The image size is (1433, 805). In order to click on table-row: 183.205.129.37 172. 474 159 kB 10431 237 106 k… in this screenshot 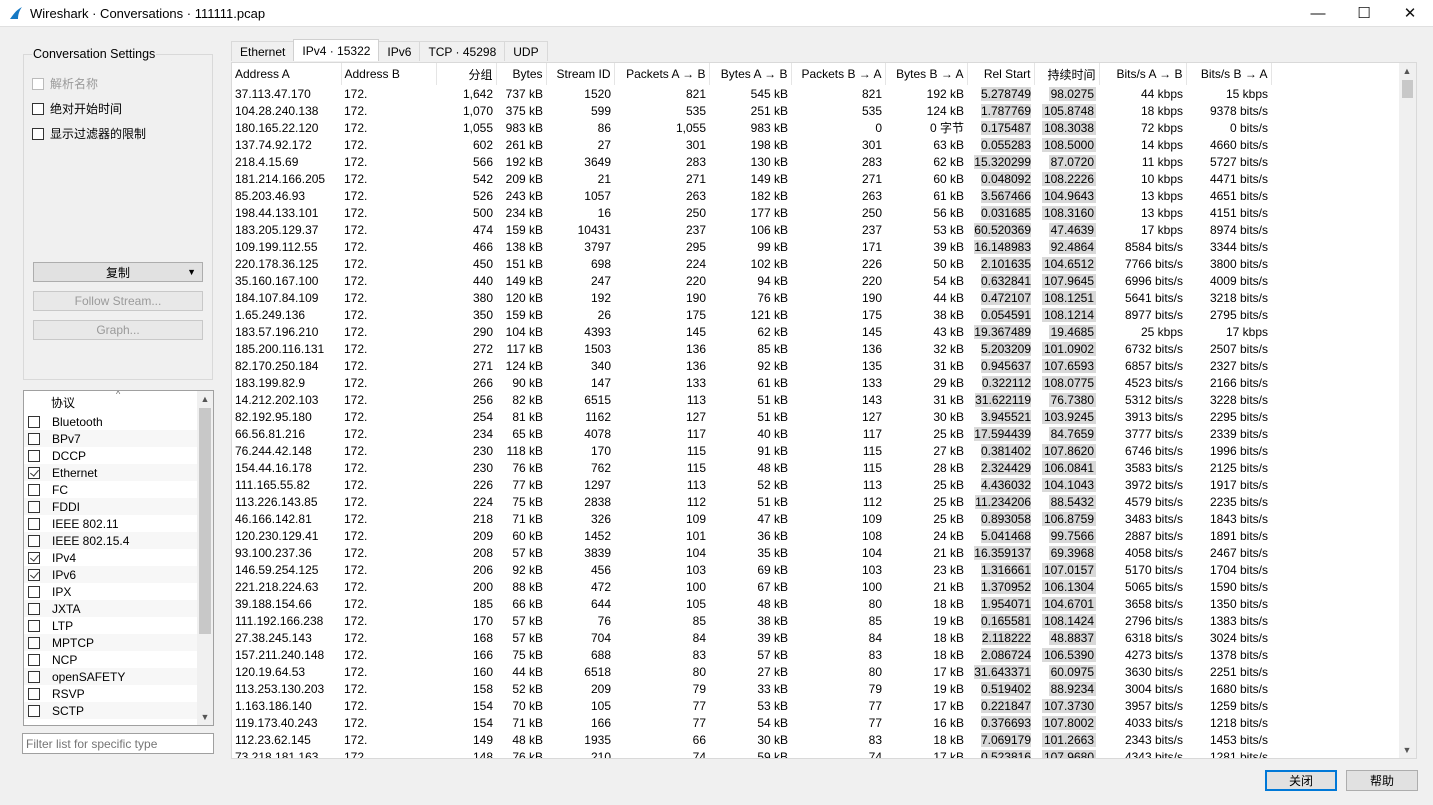, I will do `click(751, 229)`.